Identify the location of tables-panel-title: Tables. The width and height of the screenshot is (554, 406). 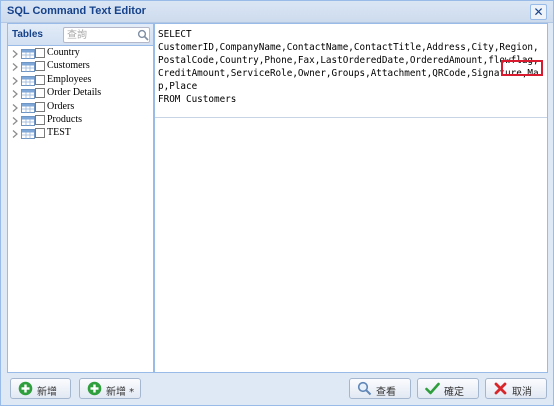
(27, 34).